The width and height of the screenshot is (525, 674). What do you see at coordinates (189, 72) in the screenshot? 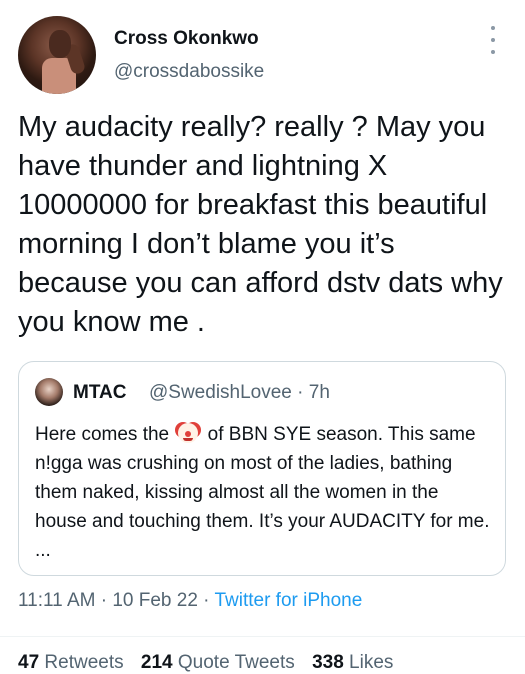
I see `author-handle: @crossdabossike` at bounding box center [189, 72].